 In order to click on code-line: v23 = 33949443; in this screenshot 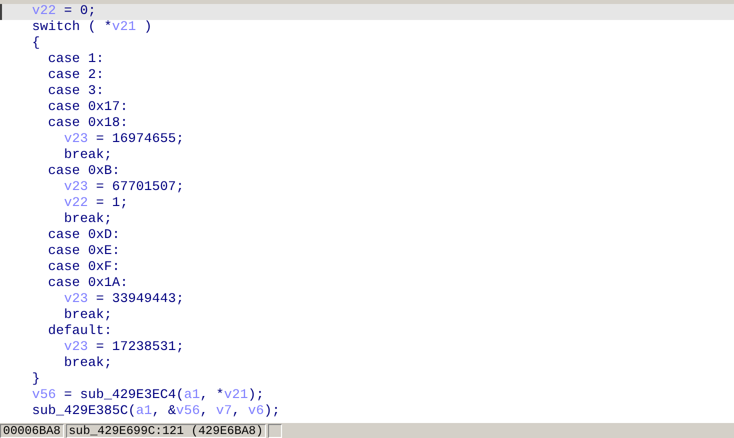, I will do `click(123, 300)`.